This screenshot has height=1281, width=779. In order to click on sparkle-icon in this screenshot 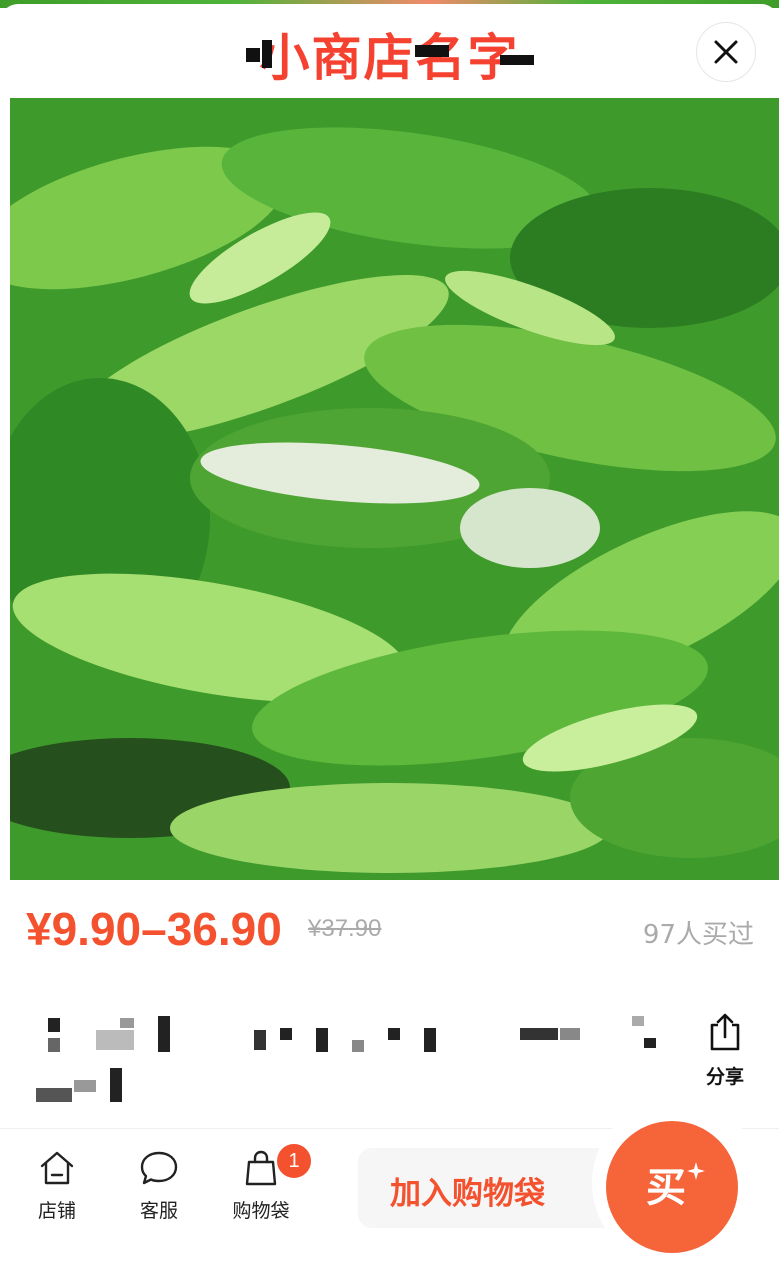, I will do `click(696, 1171)`.